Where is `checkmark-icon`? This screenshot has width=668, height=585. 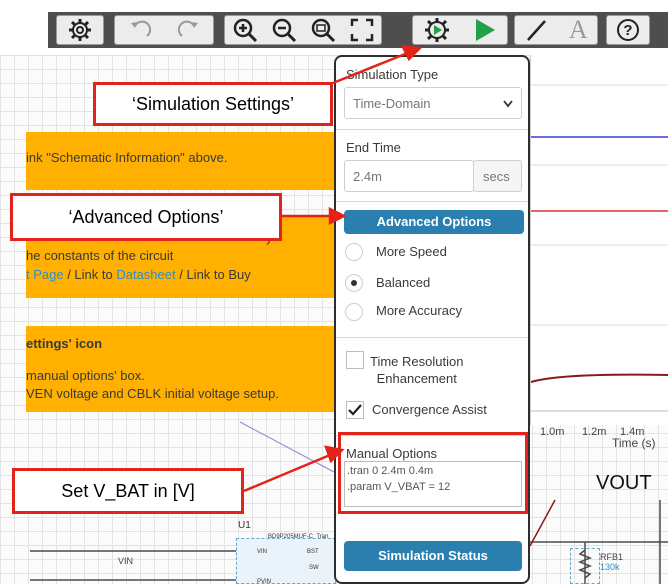 checkmark-icon is located at coordinates (355, 410).